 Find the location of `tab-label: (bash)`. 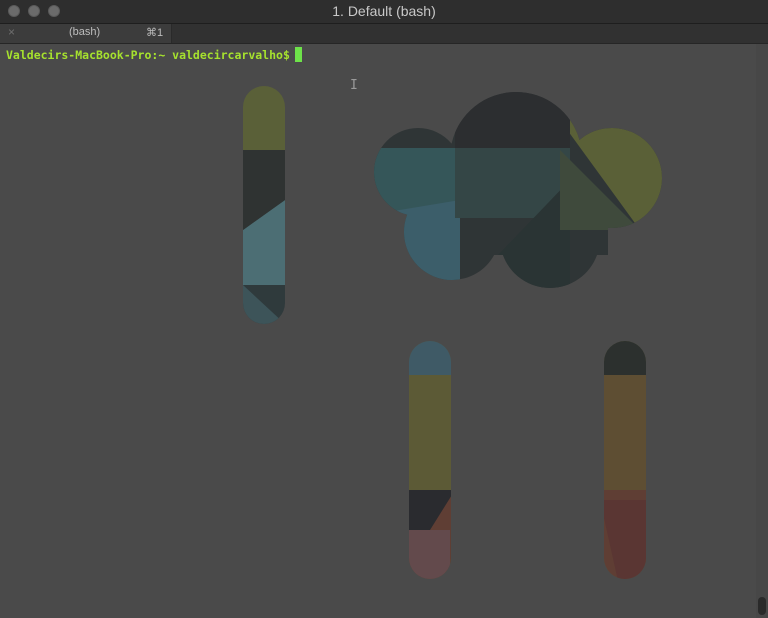

tab-label: (bash) is located at coordinates (85, 32).